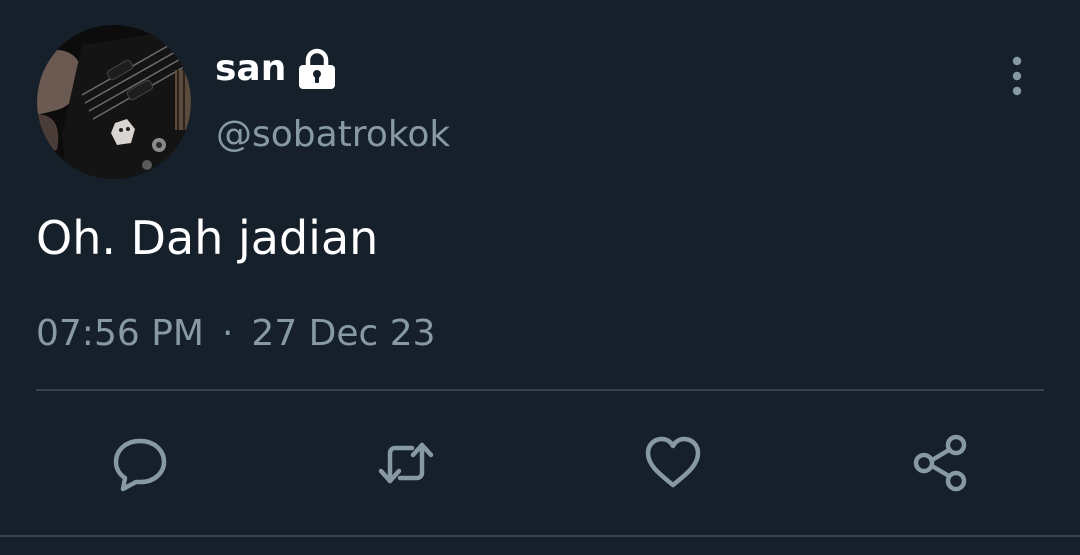 The image size is (1080, 555). I want to click on tweet-meta: 07:56 PM · 27 Dec 23, so click(236, 334).